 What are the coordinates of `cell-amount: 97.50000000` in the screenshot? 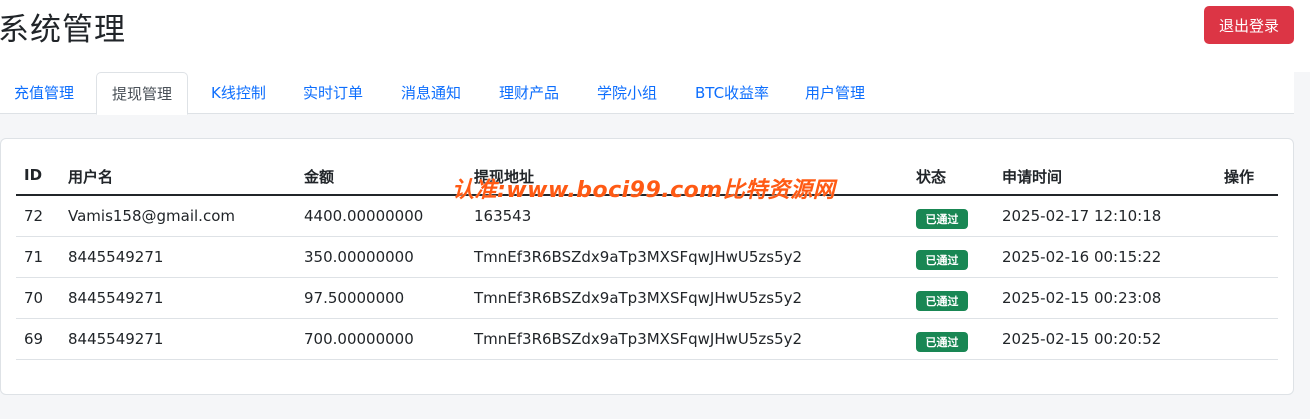 It's located at (354, 298).